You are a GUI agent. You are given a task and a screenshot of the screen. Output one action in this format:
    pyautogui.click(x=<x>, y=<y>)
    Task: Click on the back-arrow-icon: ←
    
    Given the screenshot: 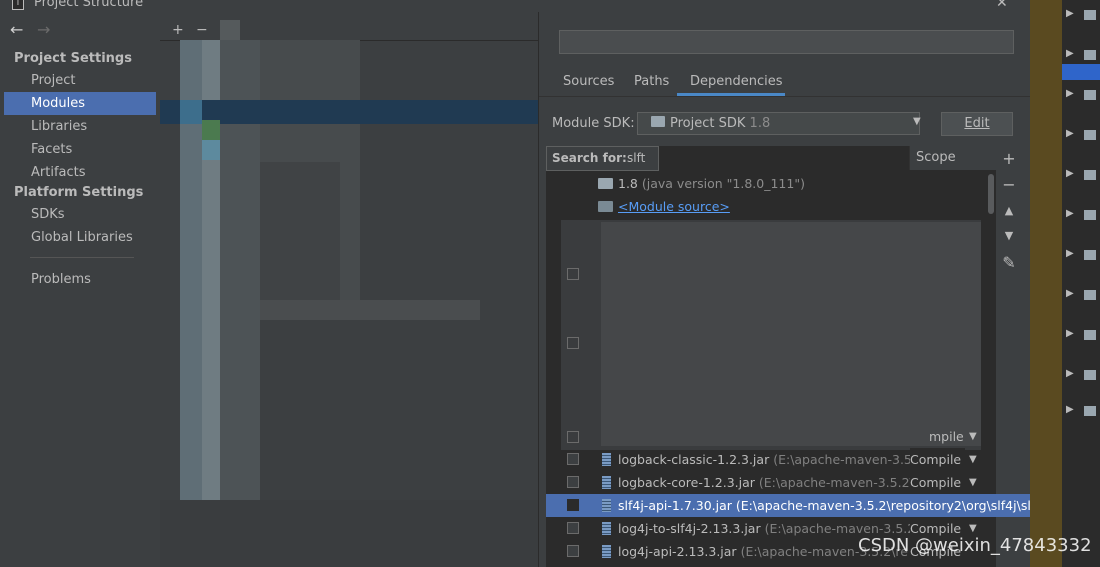 What is the action you would take?
    pyautogui.click(x=16, y=29)
    